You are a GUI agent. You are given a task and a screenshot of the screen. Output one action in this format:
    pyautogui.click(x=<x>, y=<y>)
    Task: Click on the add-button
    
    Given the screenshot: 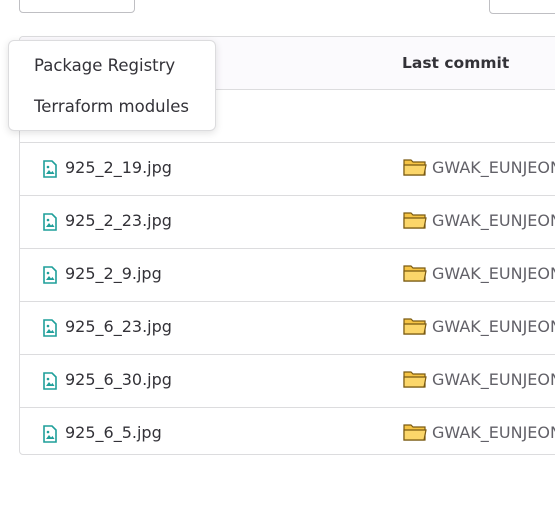 What is the action you would take?
    pyautogui.click(x=522, y=7)
    